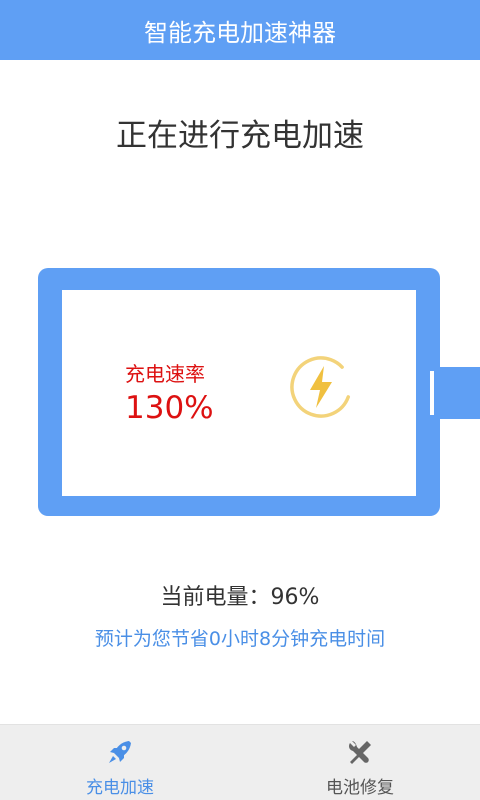 This screenshot has width=480, height=800. Describe the element at coordinates (169, 408) in the screenshot. I see `charge-rate-value: 130%` at that location.